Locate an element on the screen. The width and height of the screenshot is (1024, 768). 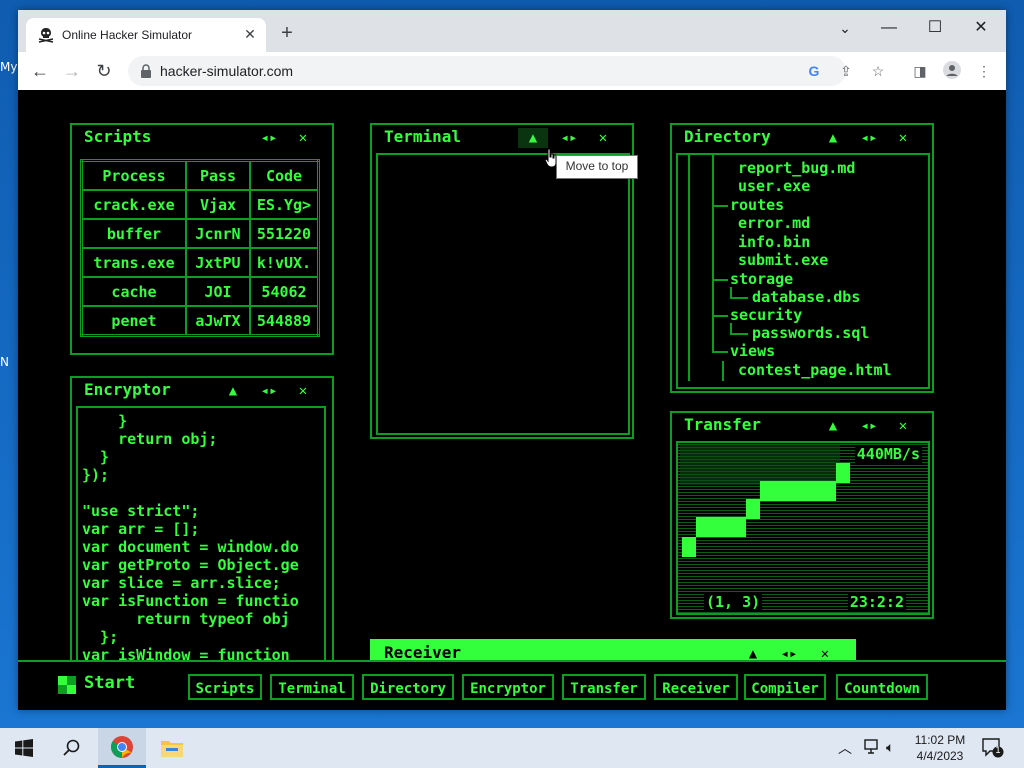
table-cell: trans.exe is located at coordinates (133, 262).